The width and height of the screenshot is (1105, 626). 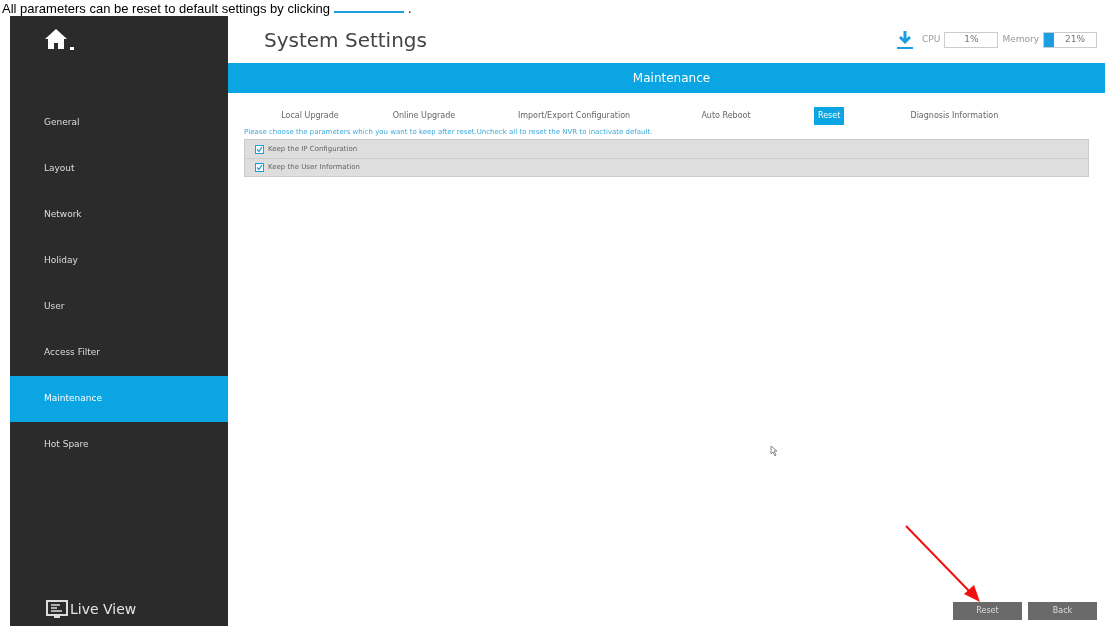 What do you see at coordinates (310, 116) in the screenshot?
I see `tab: Local Upgrade` at bounding box center [310, 116].